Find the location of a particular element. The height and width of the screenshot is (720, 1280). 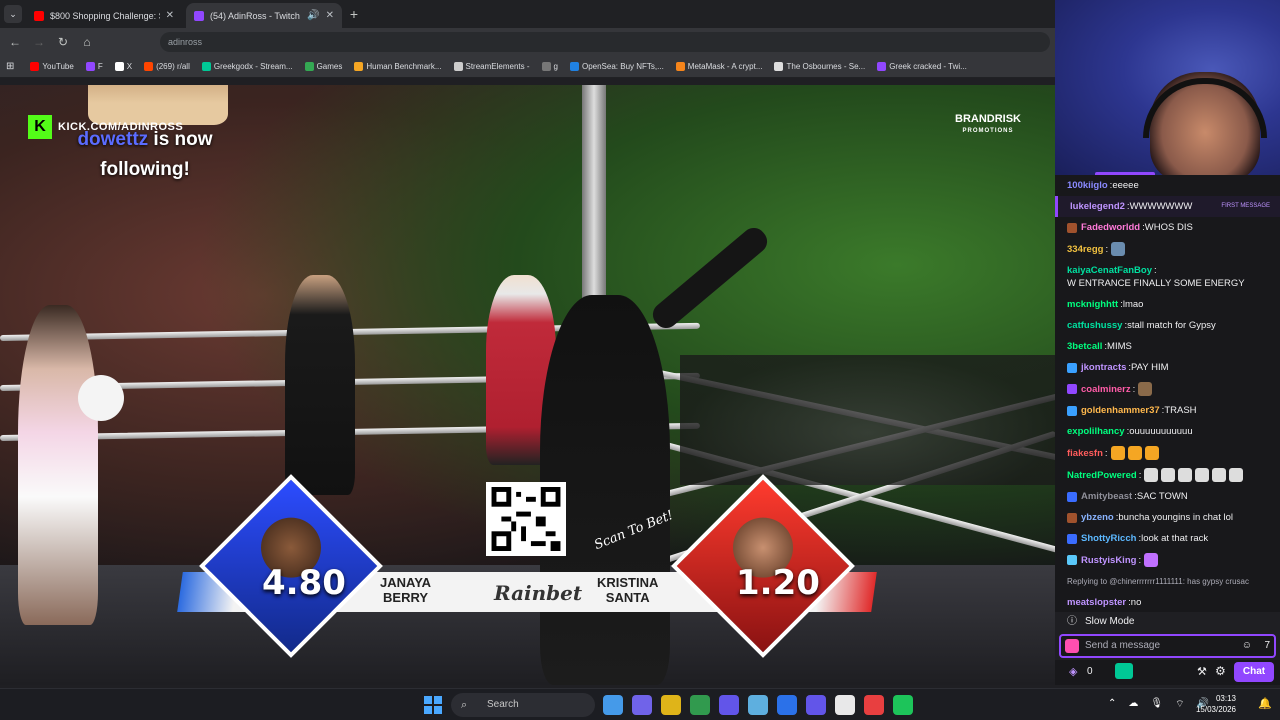

start-button is located at coordinates (433, 705).